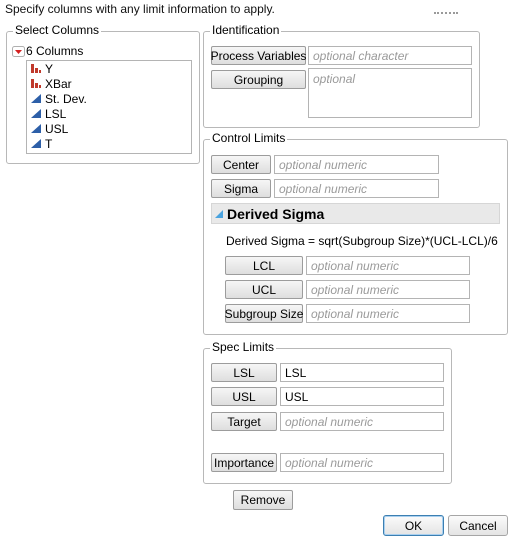 The width and height of the screenshot is (514, 540). Describe the element at coordinates (109, 128) in the screenshot. I see `list-item: USL` at that location.